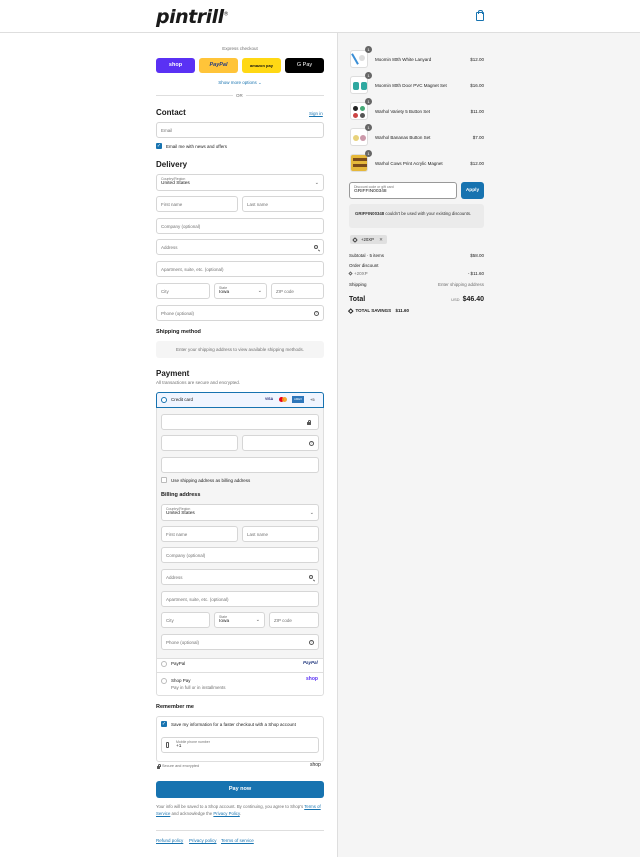 This screenshot has width=640, height=857. I want to click on chevron-down-icon: ⌄, so click(311, 513).